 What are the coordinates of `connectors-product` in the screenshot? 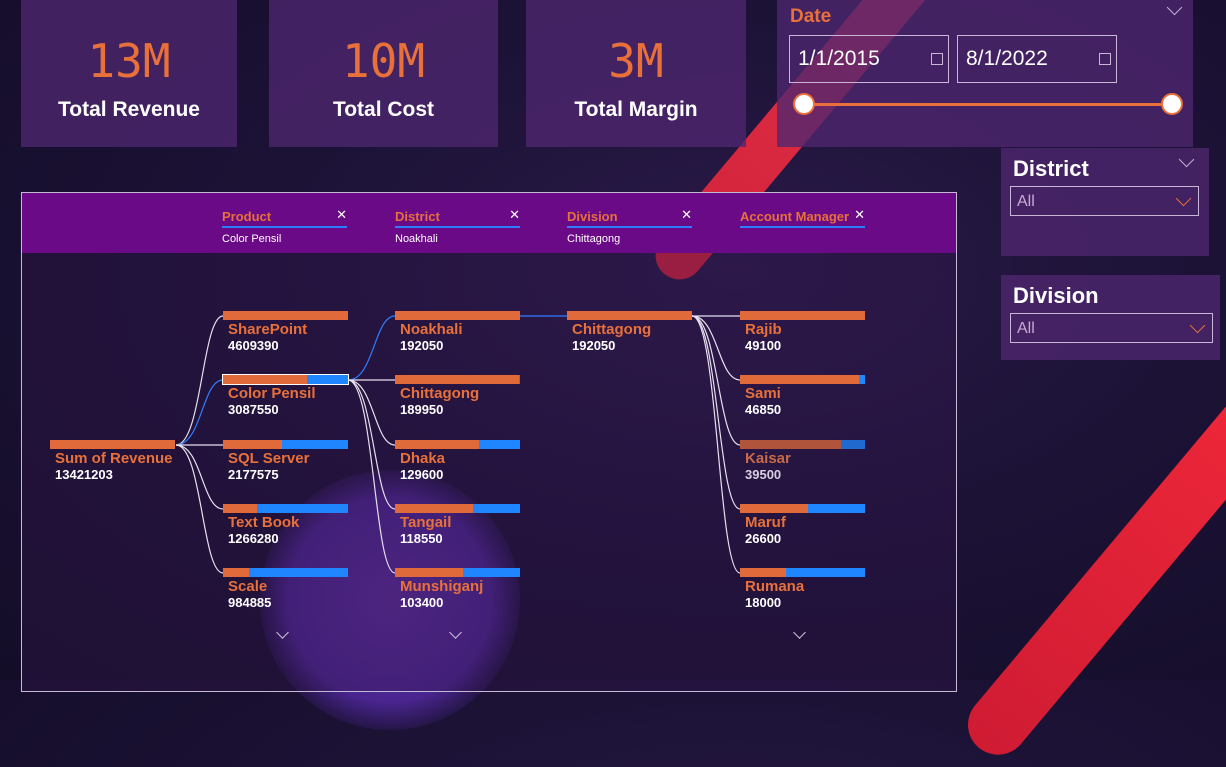 It's located at (371, 444).